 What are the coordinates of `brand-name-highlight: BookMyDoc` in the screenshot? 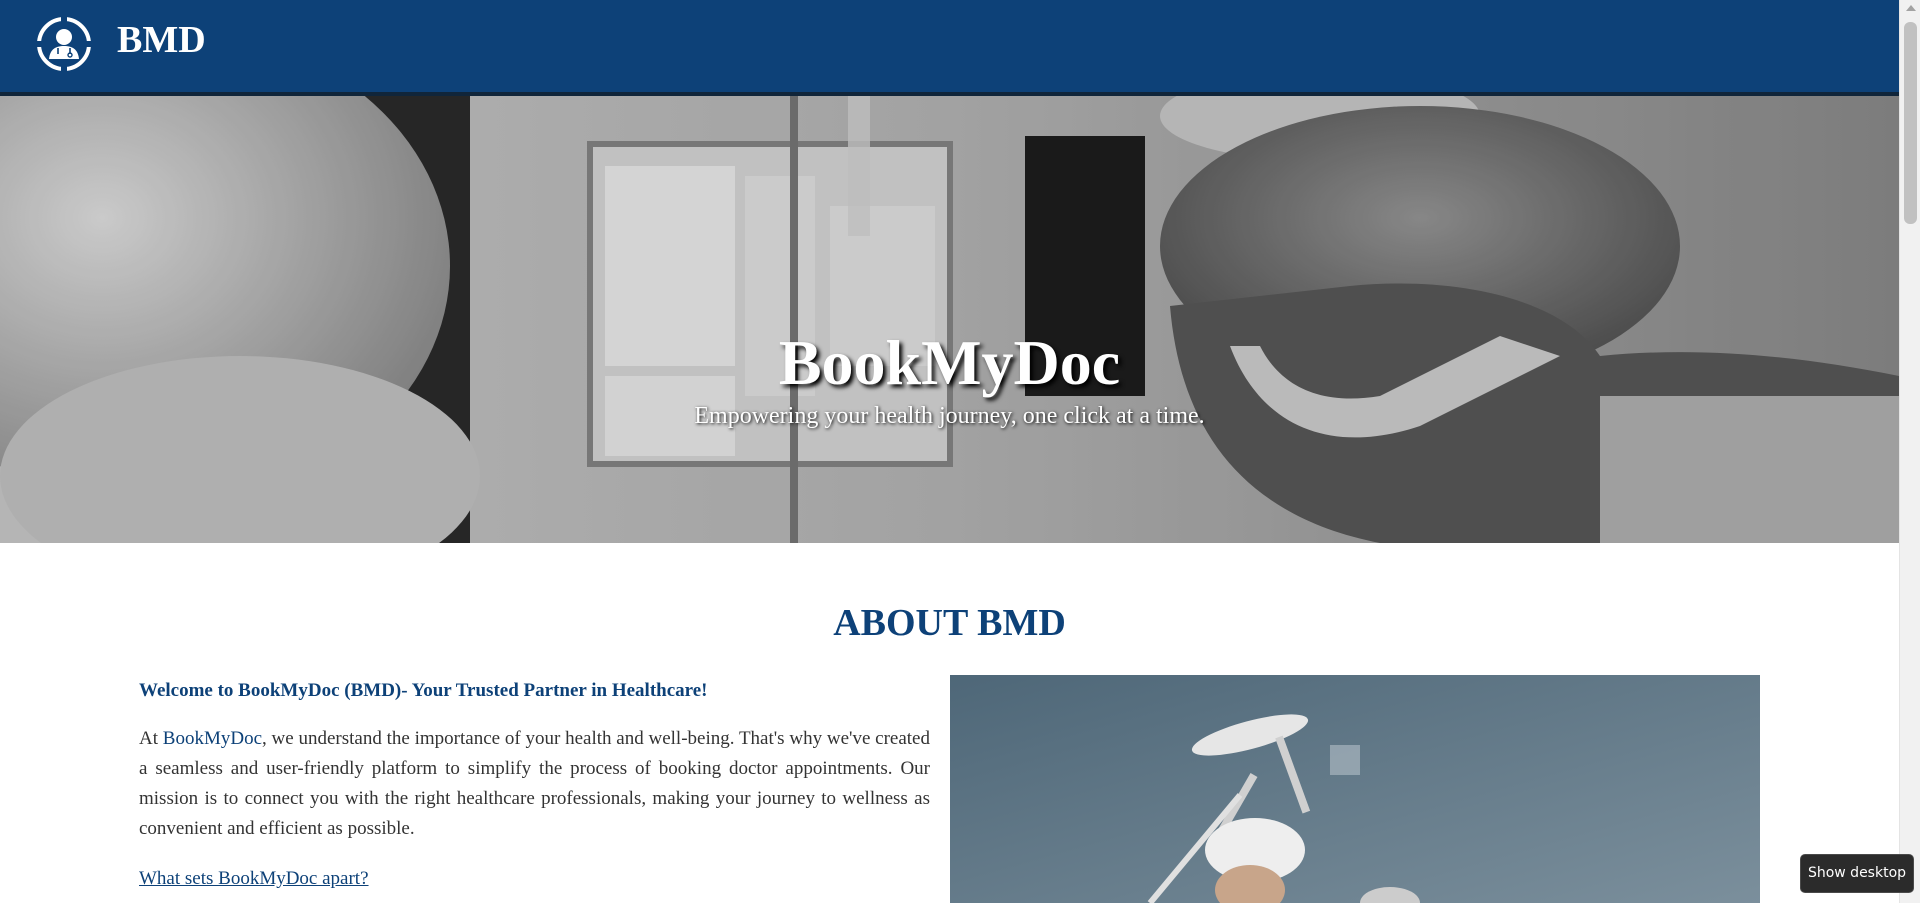 It's located at (212, 738).